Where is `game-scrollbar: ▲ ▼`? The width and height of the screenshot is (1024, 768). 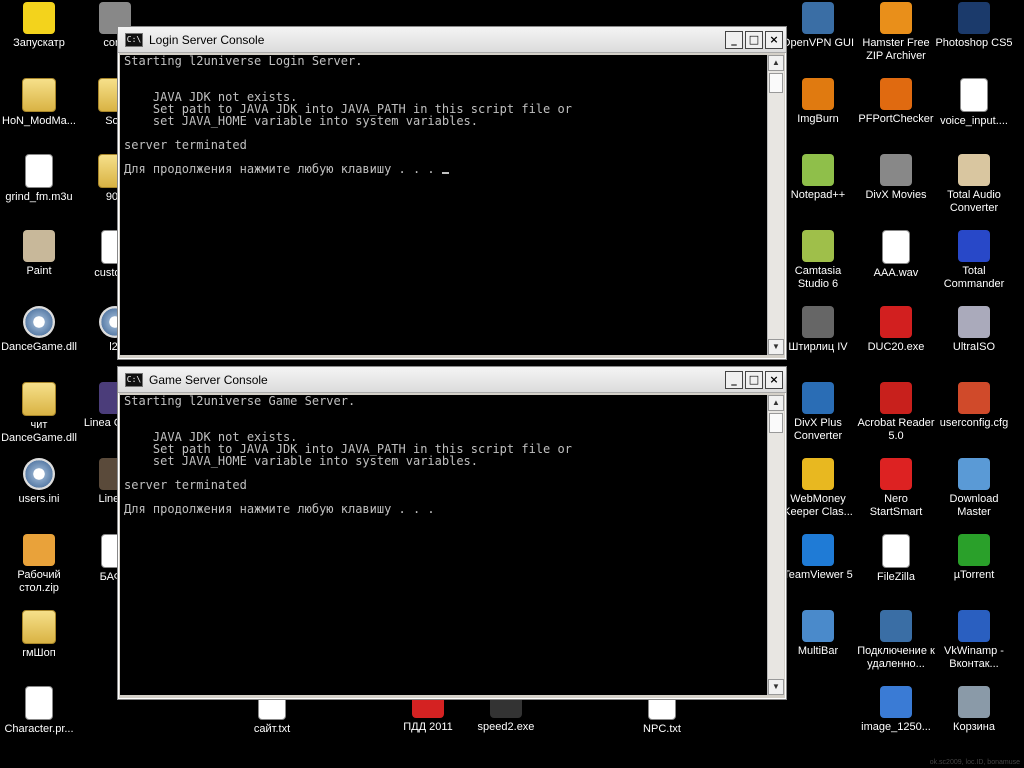
game-scrollbar: ▲ ▼ is located at coordinates (775, 545).